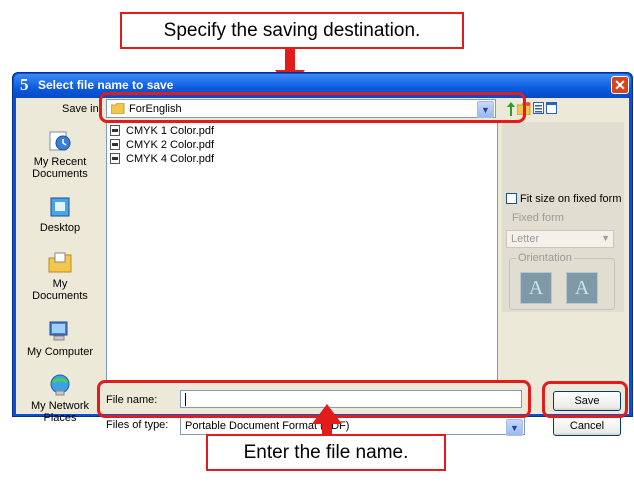 Image resolution: width=634 pixels, height=496 pixels. What do you see at coordinates (582, 288) in the screenshot?
I see `landscape-orientation-icon: A` at bounding box center [582, 288].